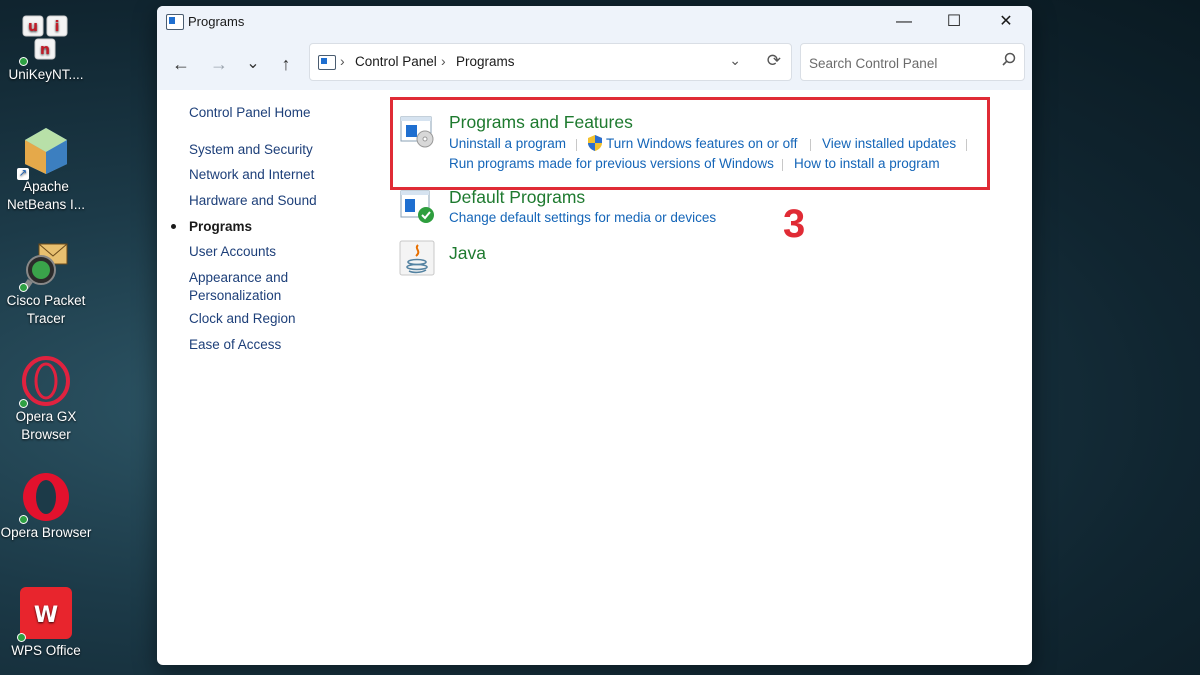  I want to click on desktop-icon-label: WPS Office, so click(46, 650).